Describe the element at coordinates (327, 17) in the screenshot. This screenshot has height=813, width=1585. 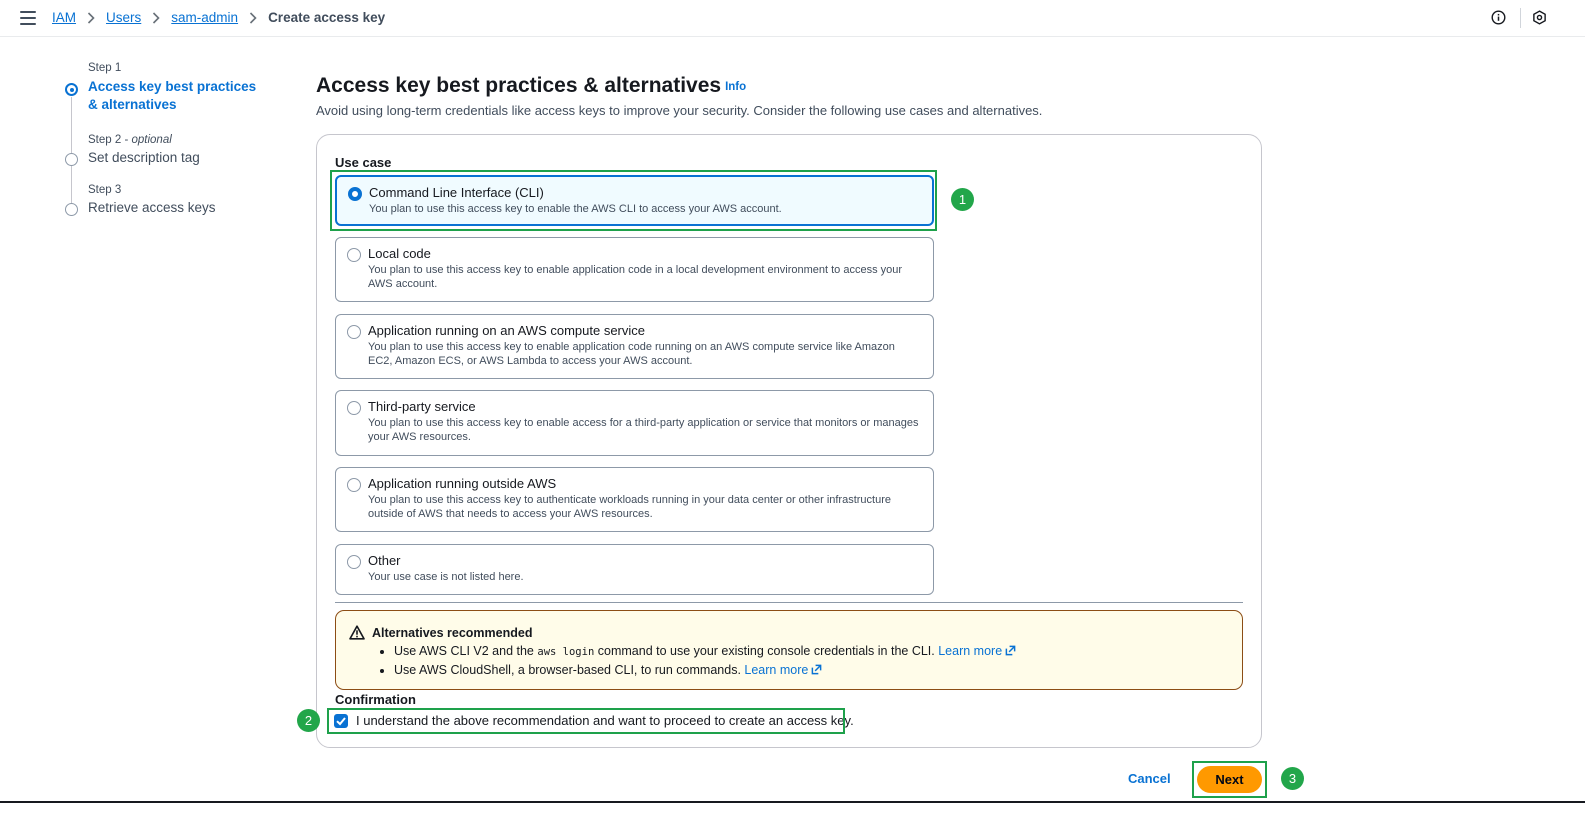
I see `breadcrumb-current: Create access key` at that location.